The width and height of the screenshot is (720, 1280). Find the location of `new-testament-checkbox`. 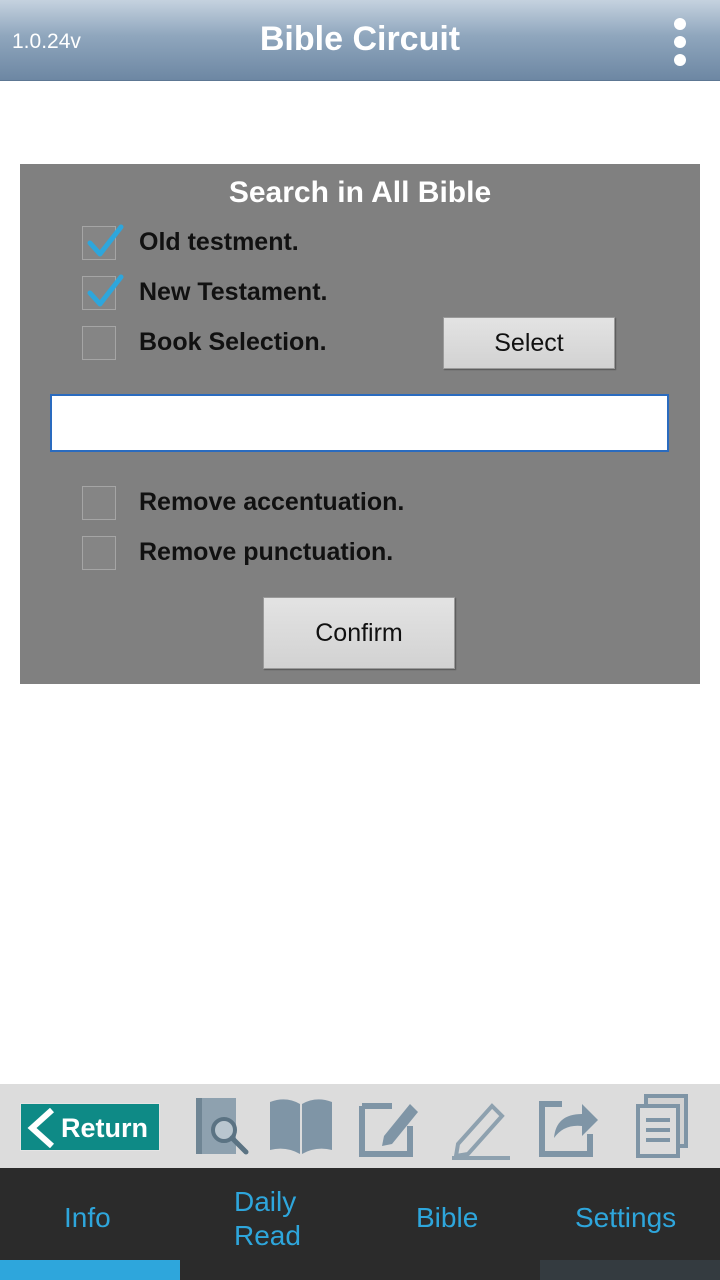

new-testament-checkbox is located at coordinates (103, 292).